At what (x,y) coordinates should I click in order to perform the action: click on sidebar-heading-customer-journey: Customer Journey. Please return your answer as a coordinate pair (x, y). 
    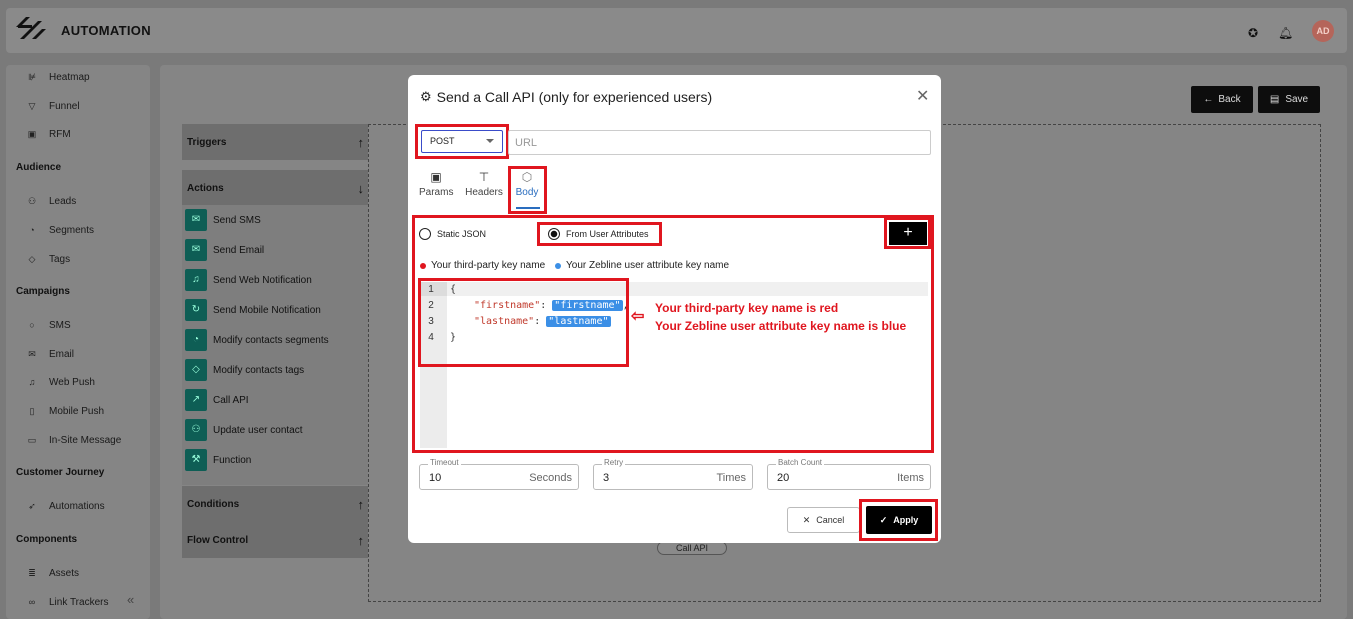
    Looking at the image, I should click on (60, 472).